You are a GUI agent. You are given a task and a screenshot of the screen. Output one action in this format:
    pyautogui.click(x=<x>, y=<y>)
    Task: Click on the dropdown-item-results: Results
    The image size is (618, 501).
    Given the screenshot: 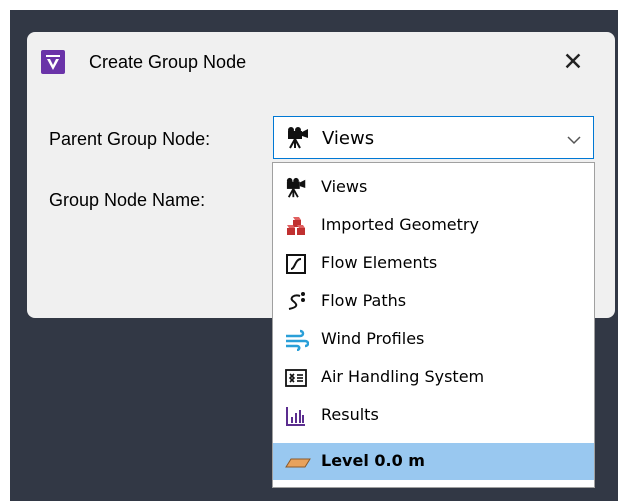 What is the action you would take?
    pyautogui.click(x=433, y=415)
    